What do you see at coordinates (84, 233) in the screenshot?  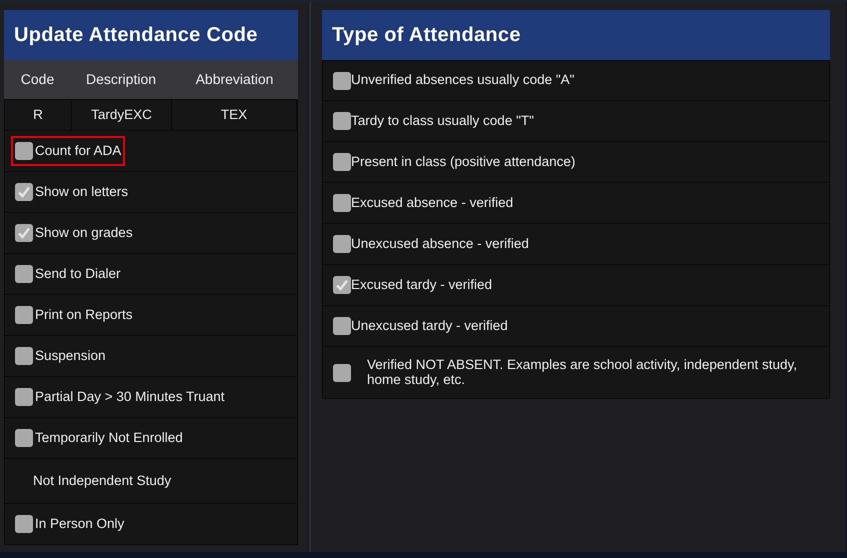 I see `option-label: Show on grades` at bounding box center [84, 233].